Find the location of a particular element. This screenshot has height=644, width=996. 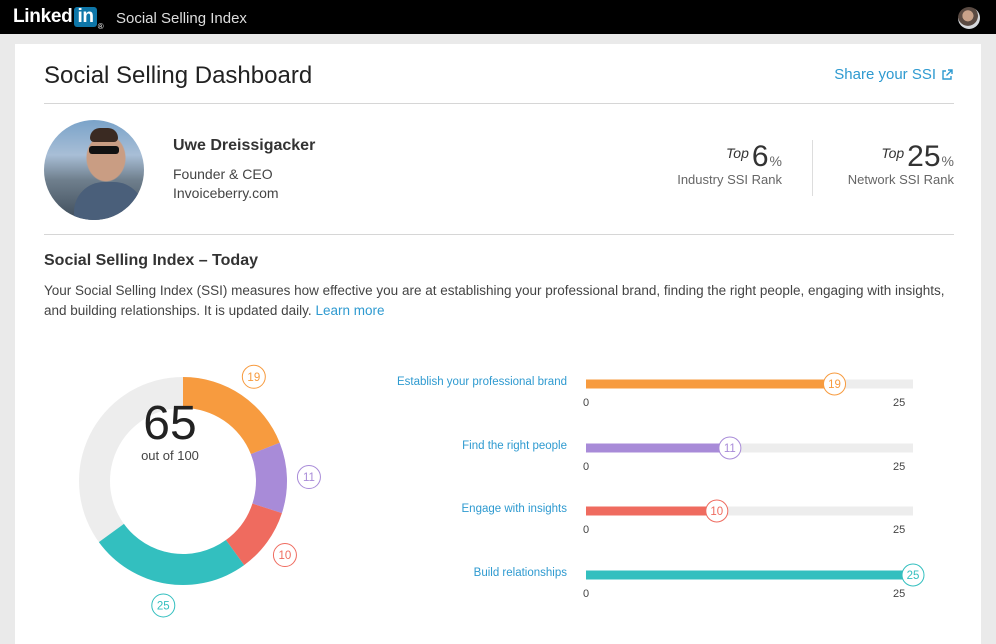

bar-category-label: Build relationships is located at coordinates (467, 573).